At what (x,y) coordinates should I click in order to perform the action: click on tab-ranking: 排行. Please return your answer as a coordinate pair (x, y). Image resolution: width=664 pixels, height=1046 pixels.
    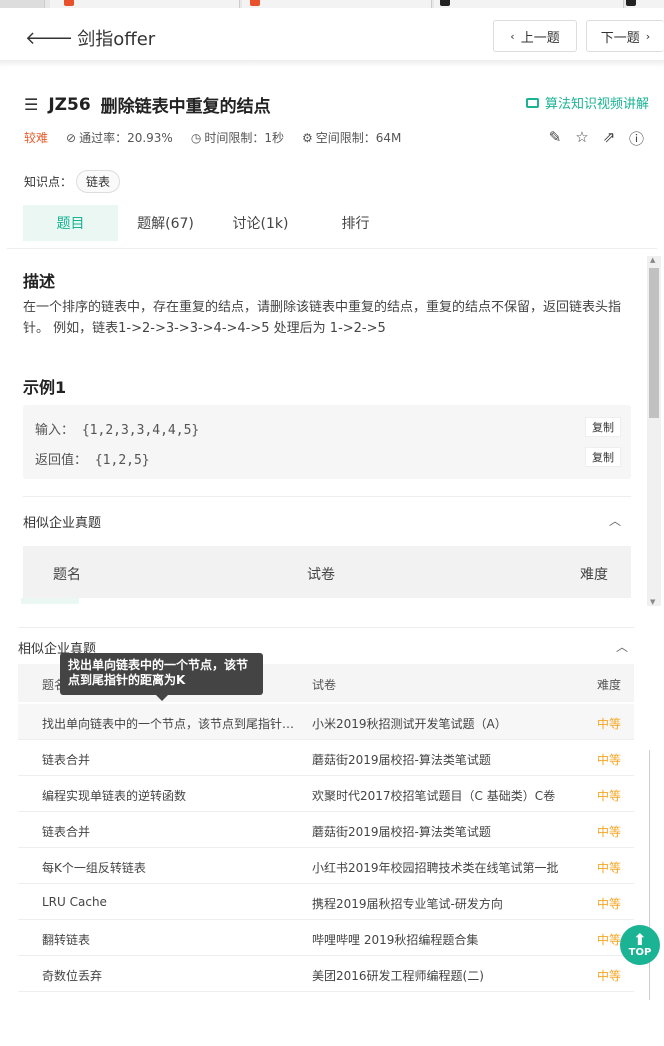
    Looking at the image, I should click on (355, 223).